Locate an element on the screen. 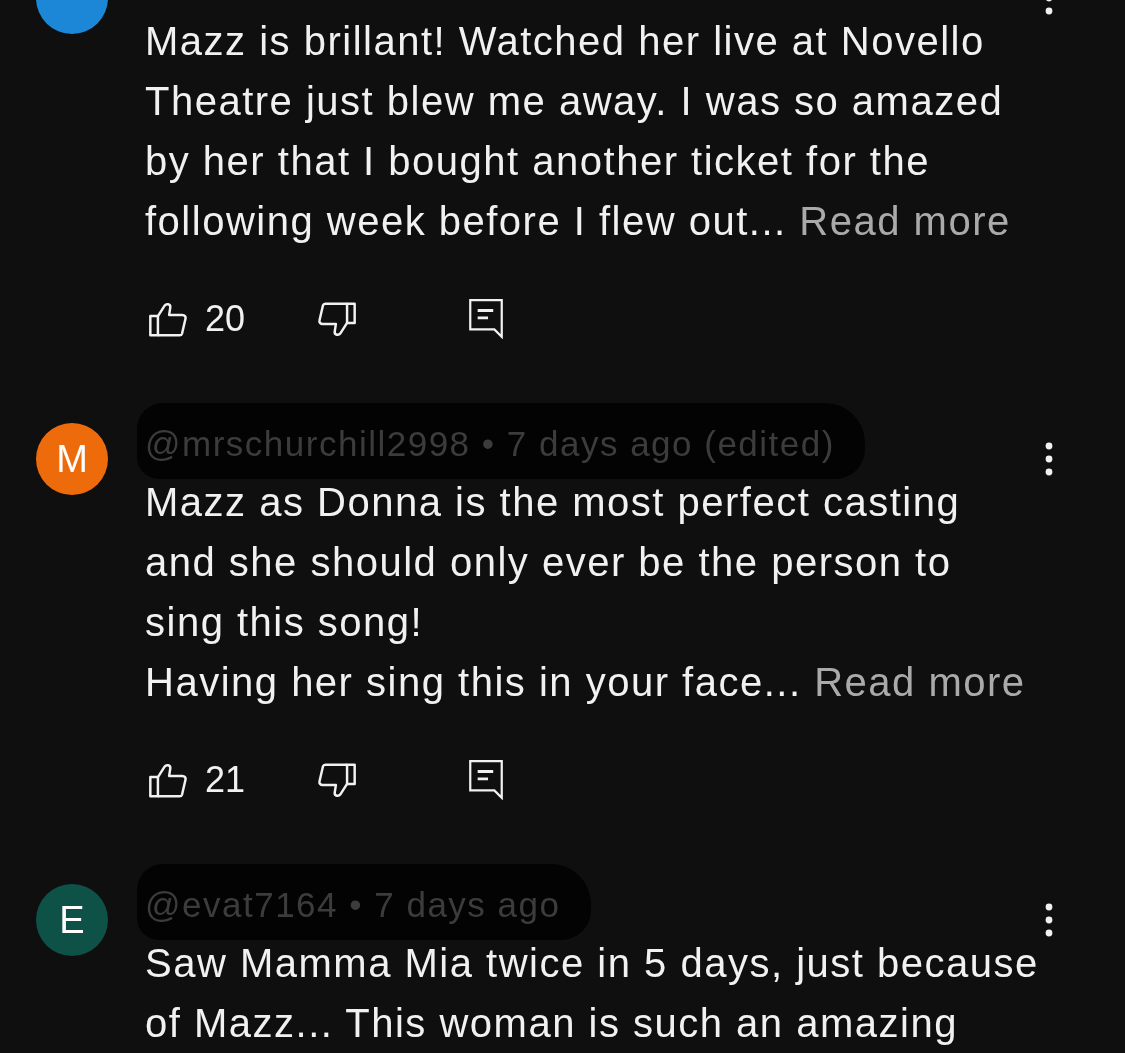  like-button: 20 is located at coordinates (214, 319).